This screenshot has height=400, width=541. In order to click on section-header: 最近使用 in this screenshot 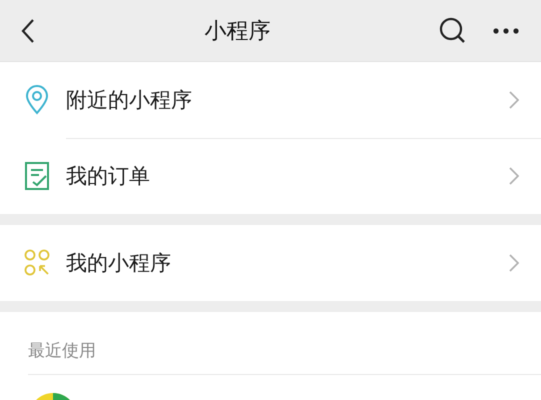, I will do `click(62, 351)`.